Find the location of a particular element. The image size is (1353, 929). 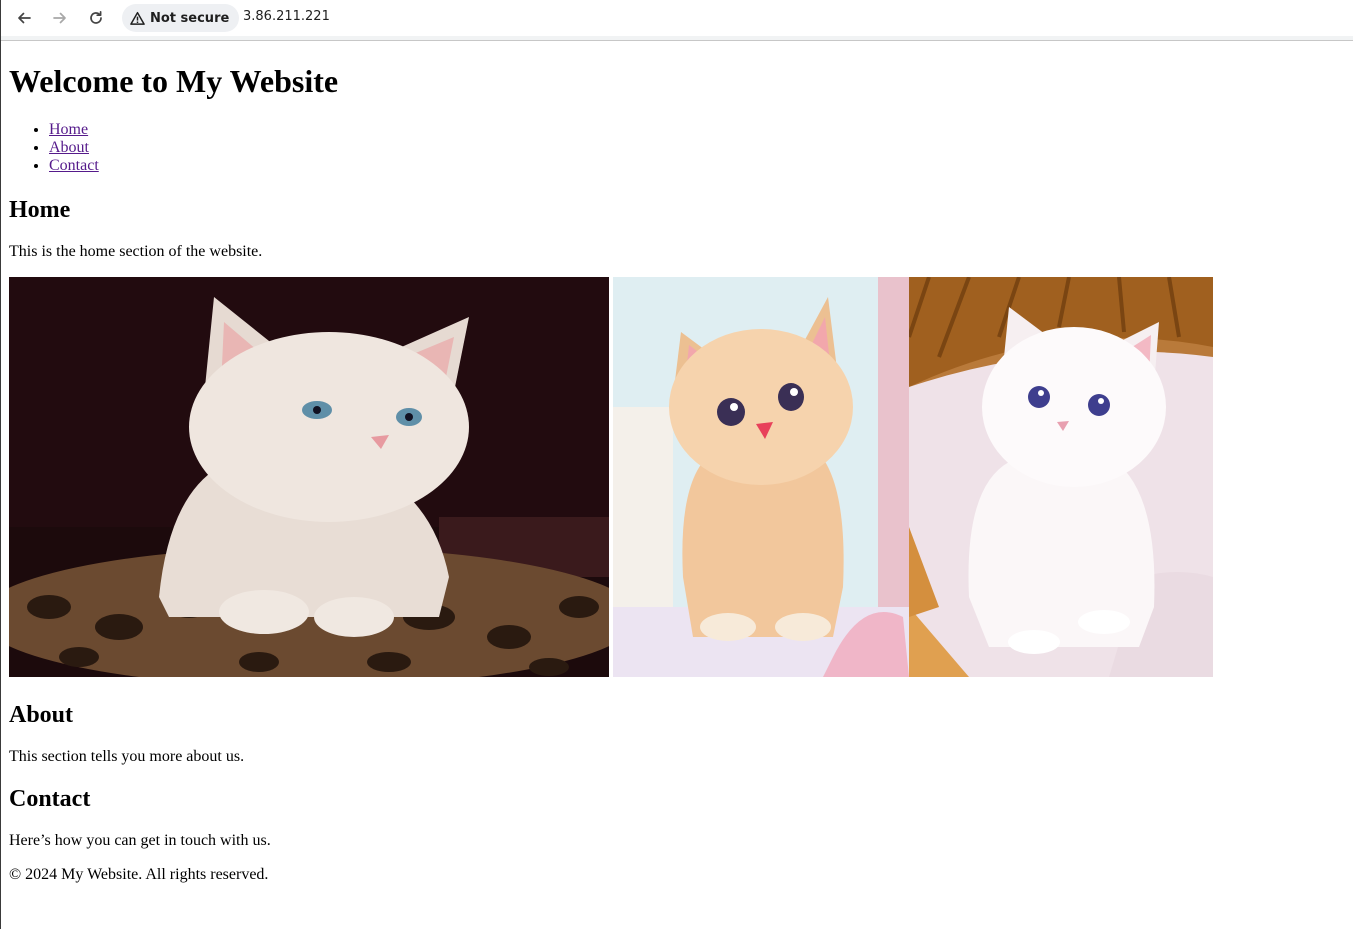

home-text: This is the home section of the website. is located at coordinates (136, 251).